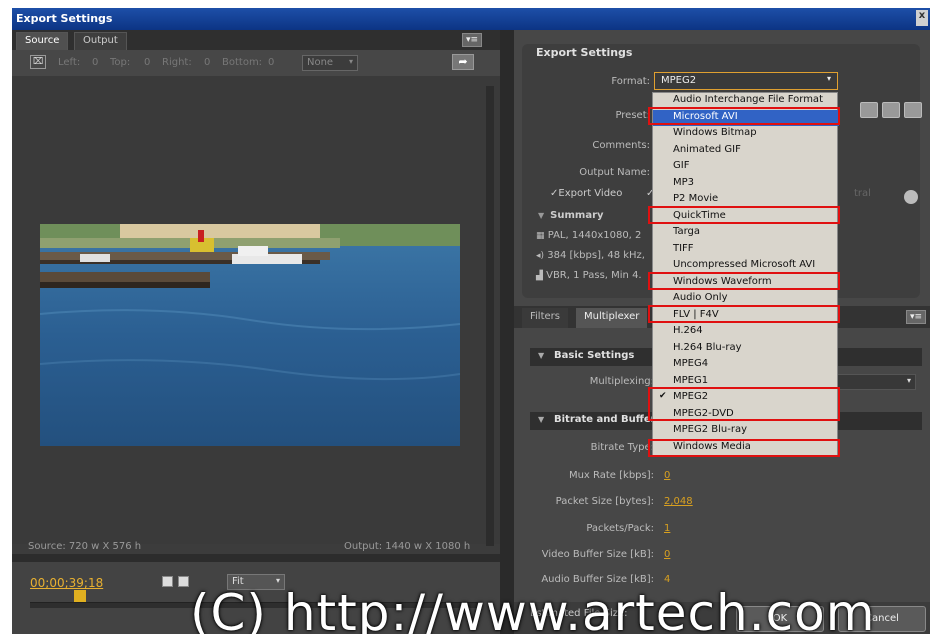 The width and height of the screenshot is (930, 634). What do you see at coordinates (540, 236) in the screenshot?
I see `film-icon: ▦` at bounding box center [540, 236].